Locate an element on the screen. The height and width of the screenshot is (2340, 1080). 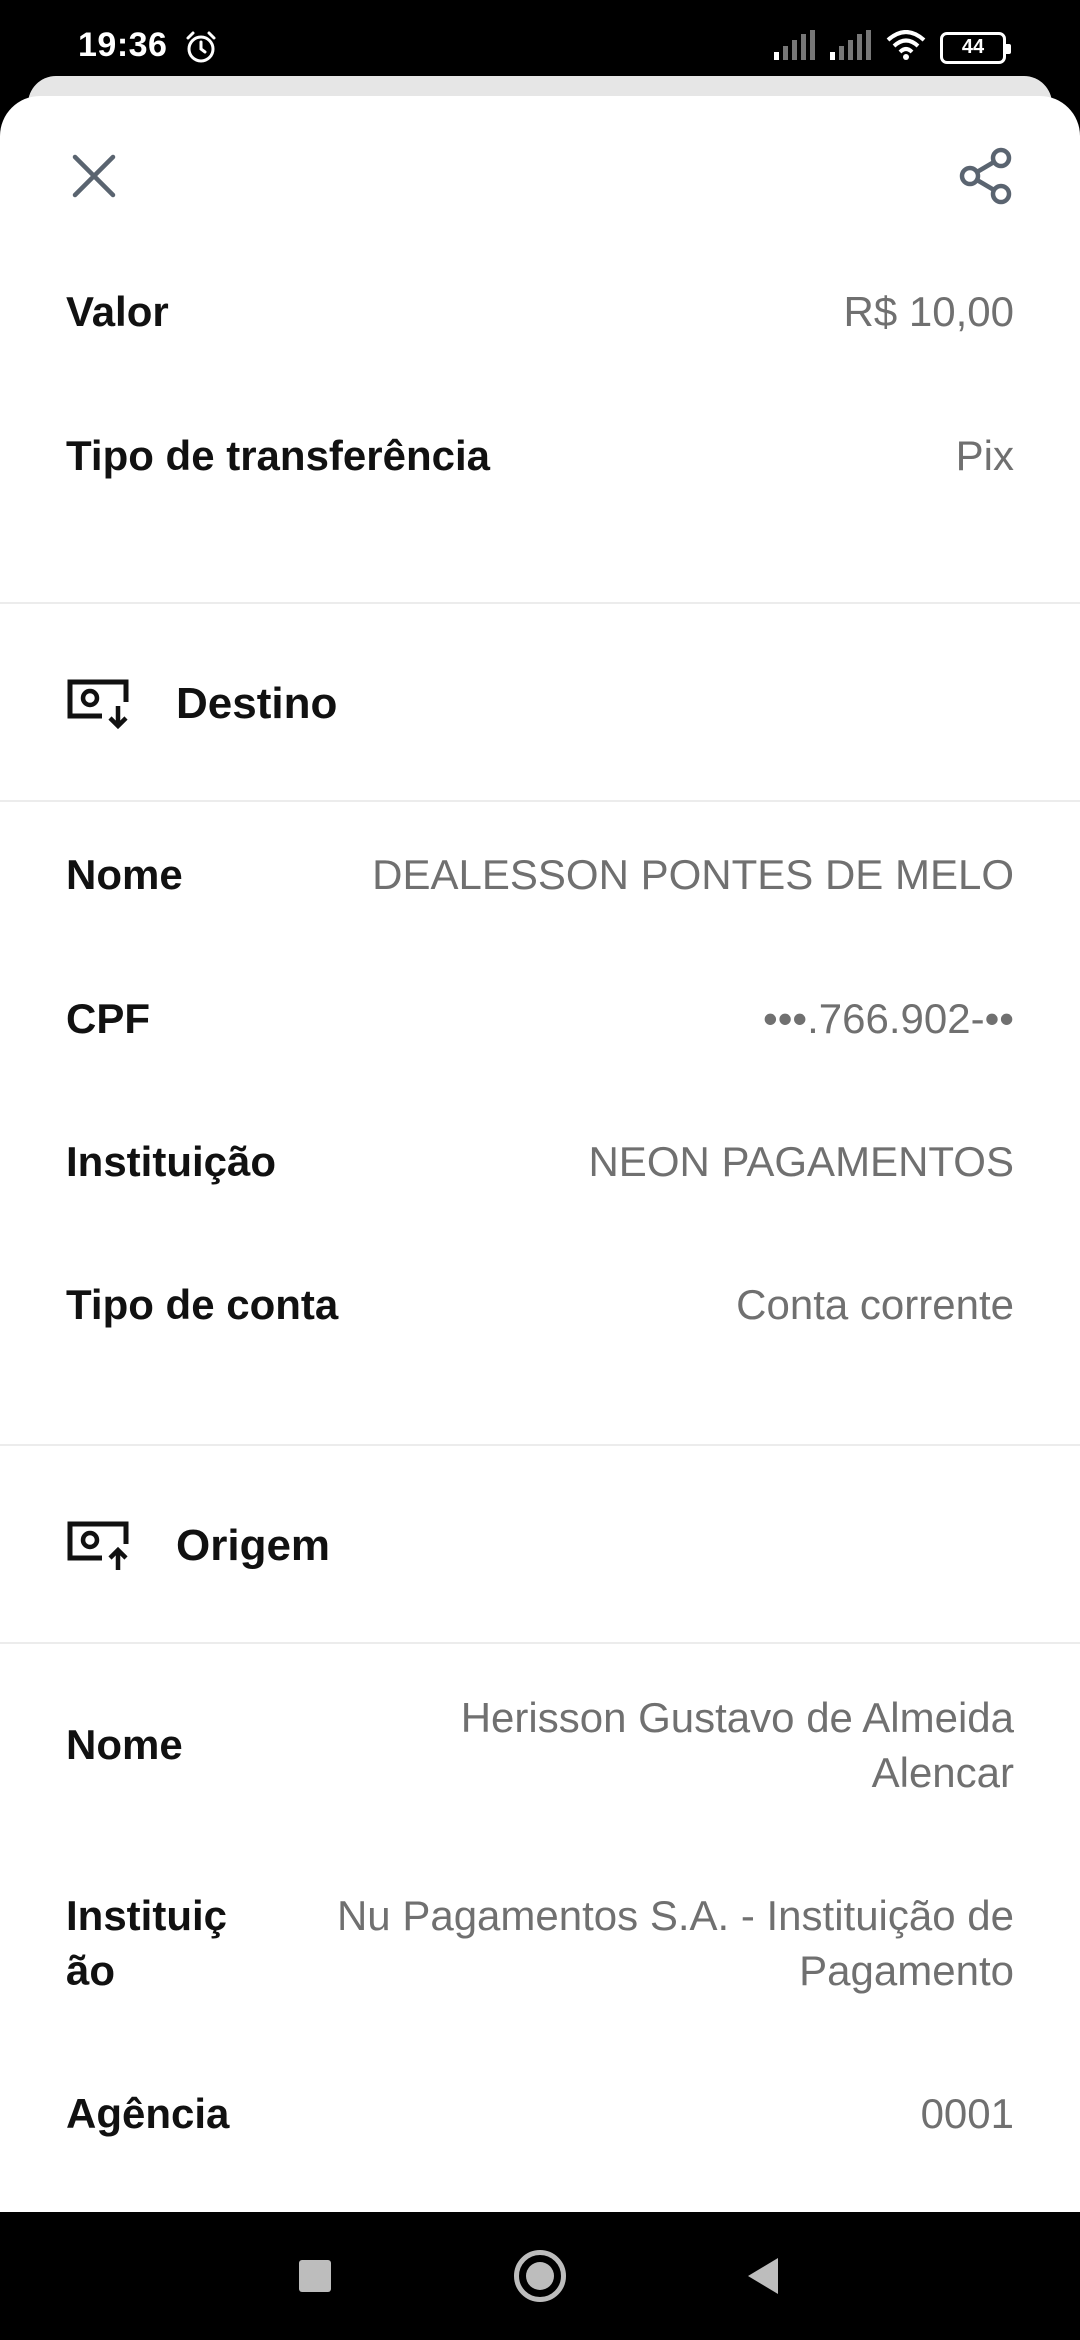
battery-level: 44 is located at coordinates (973, 47).